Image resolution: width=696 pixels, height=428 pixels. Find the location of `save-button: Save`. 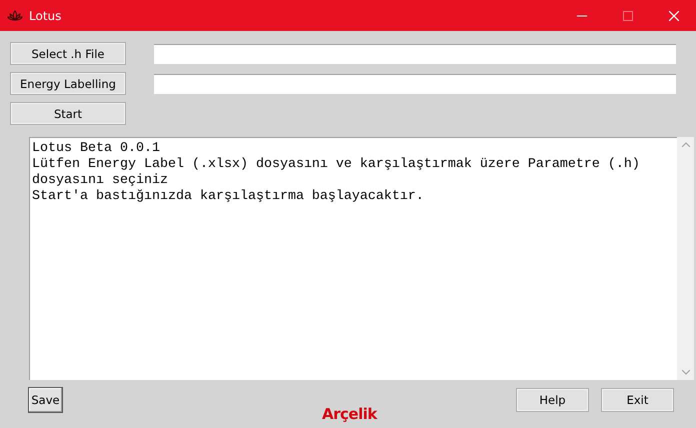

save-button: Save is located at coordinates (45, 400).